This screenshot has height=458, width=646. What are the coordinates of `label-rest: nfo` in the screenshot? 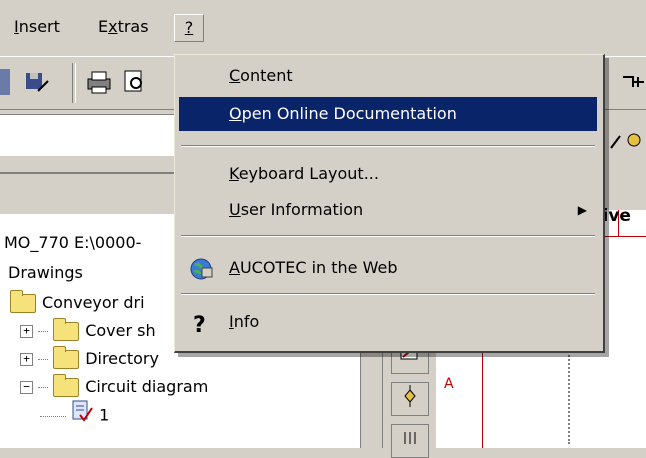 It's located at (246, 321).